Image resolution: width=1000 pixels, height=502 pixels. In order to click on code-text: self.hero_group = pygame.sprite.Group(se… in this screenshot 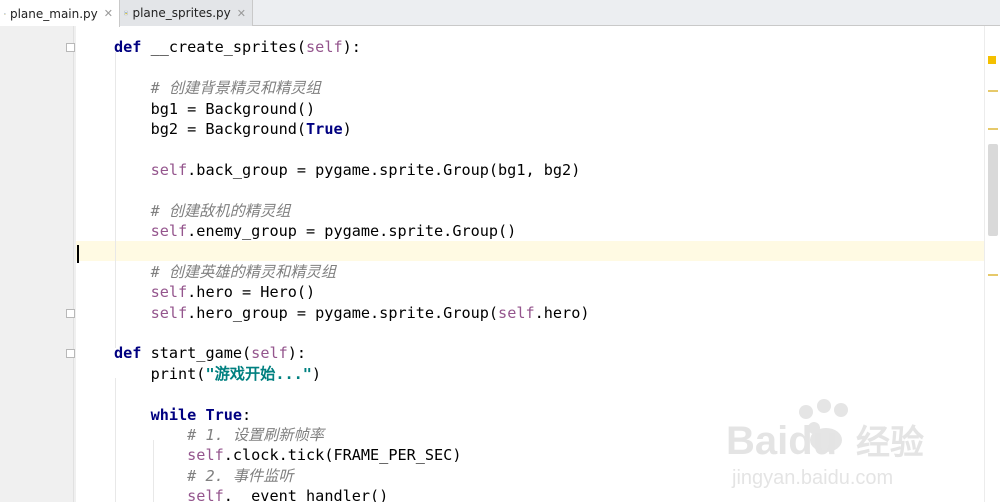, I will do `click(370, 312)`.